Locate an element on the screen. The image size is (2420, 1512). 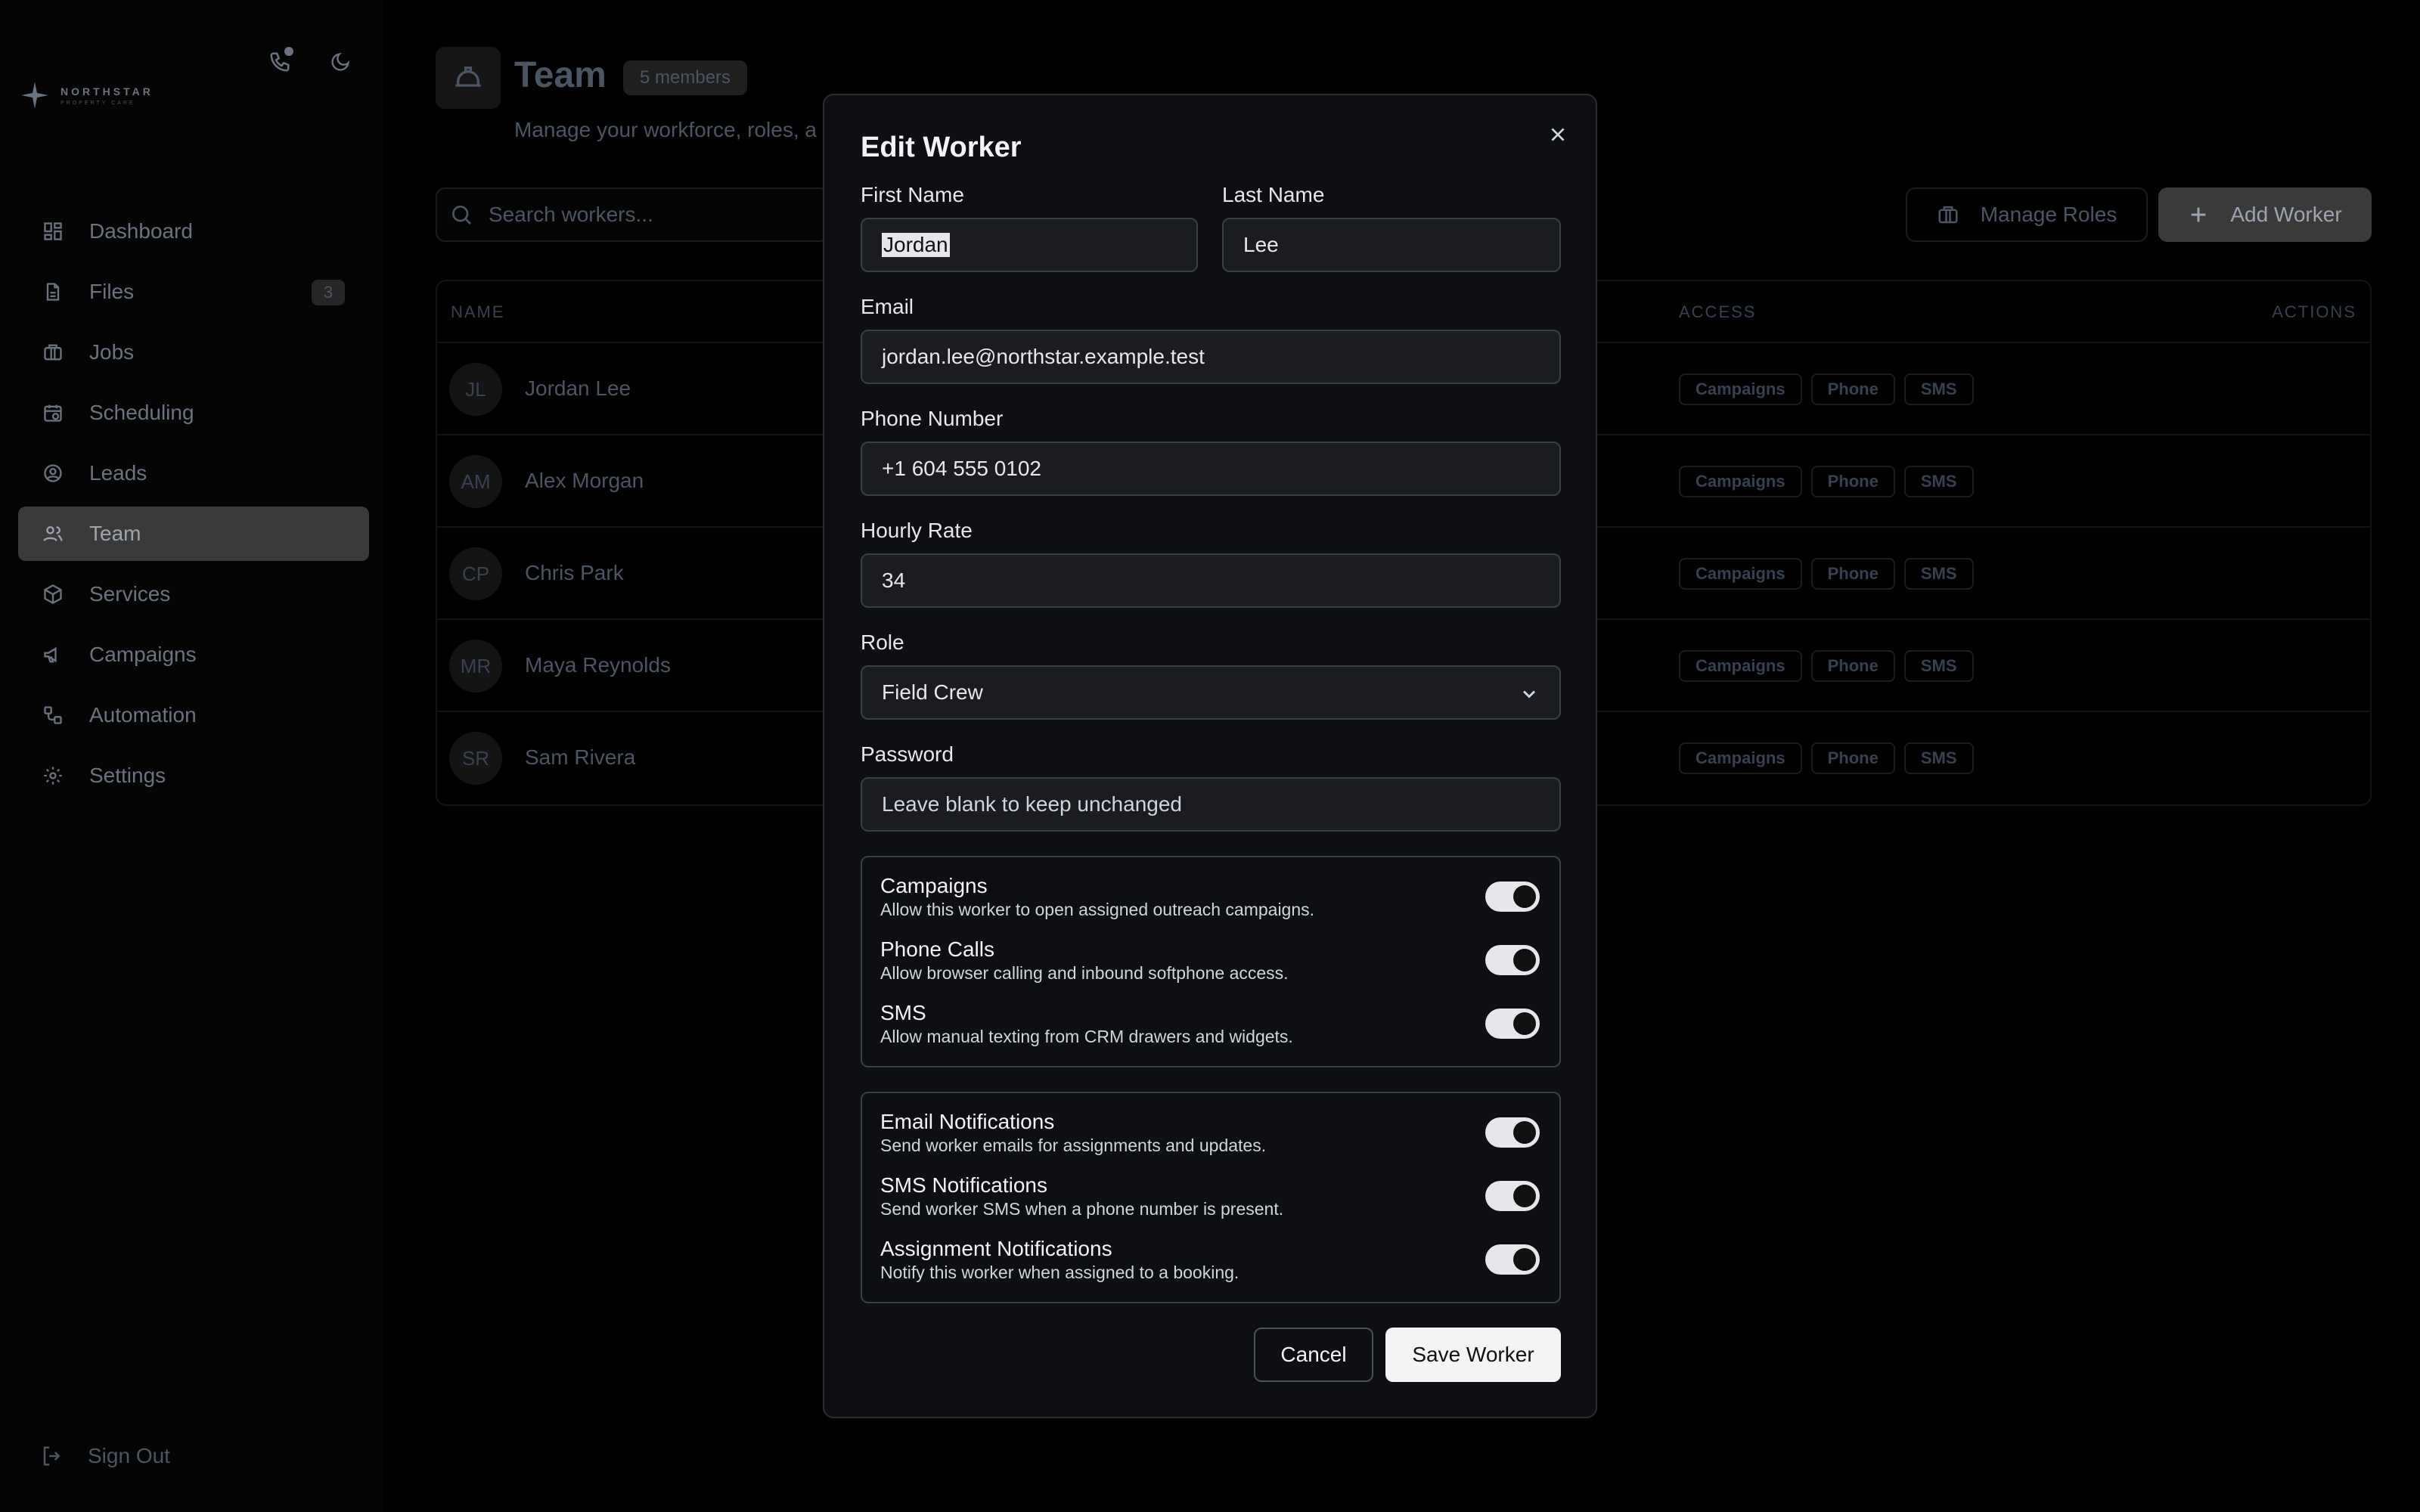
users-icon is located at coordinates (53, 534).